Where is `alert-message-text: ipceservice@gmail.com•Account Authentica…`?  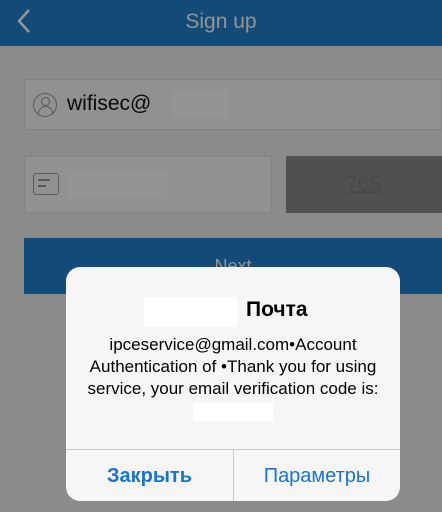 alert-message-text: ipceservice@gmail.com•Account Authentica… is located at coordinates (233, 366).